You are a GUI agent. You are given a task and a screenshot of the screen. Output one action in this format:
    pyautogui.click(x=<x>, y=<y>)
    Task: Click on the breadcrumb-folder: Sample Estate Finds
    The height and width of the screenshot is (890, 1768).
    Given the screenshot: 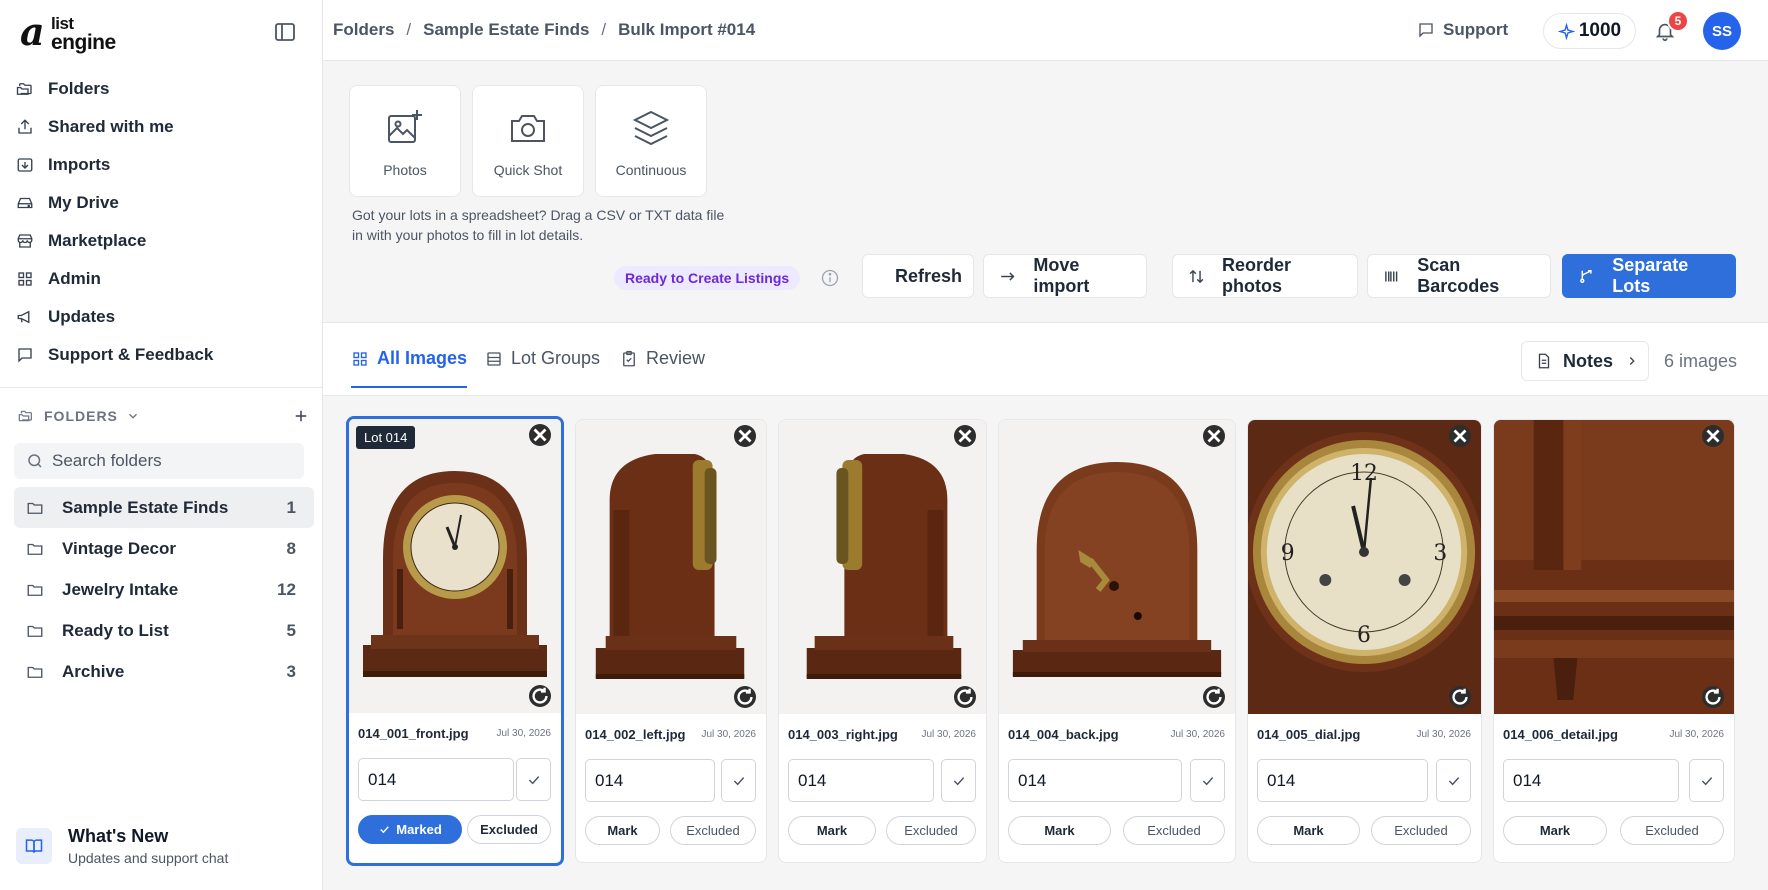 What is the action you would take?
    pyautogui.click(x=506, y=30)
    